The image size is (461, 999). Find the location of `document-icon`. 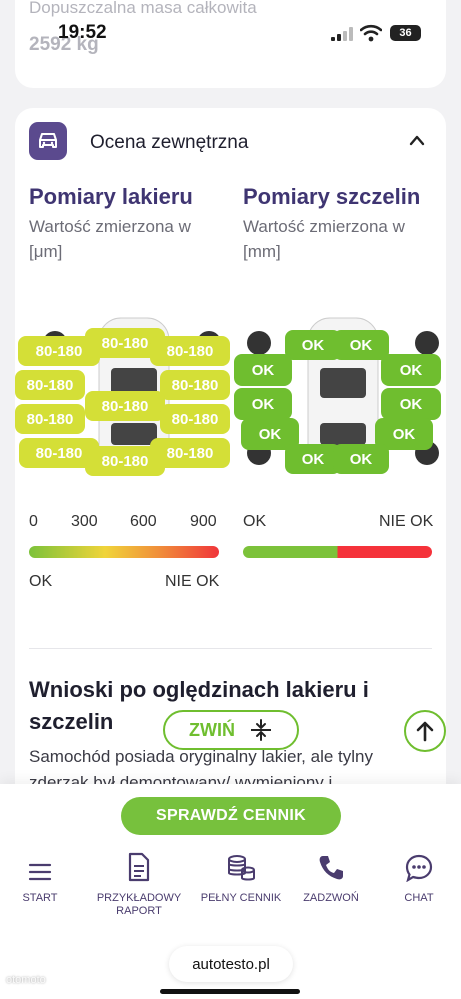

document-icon is located at coordinates (139, 864).